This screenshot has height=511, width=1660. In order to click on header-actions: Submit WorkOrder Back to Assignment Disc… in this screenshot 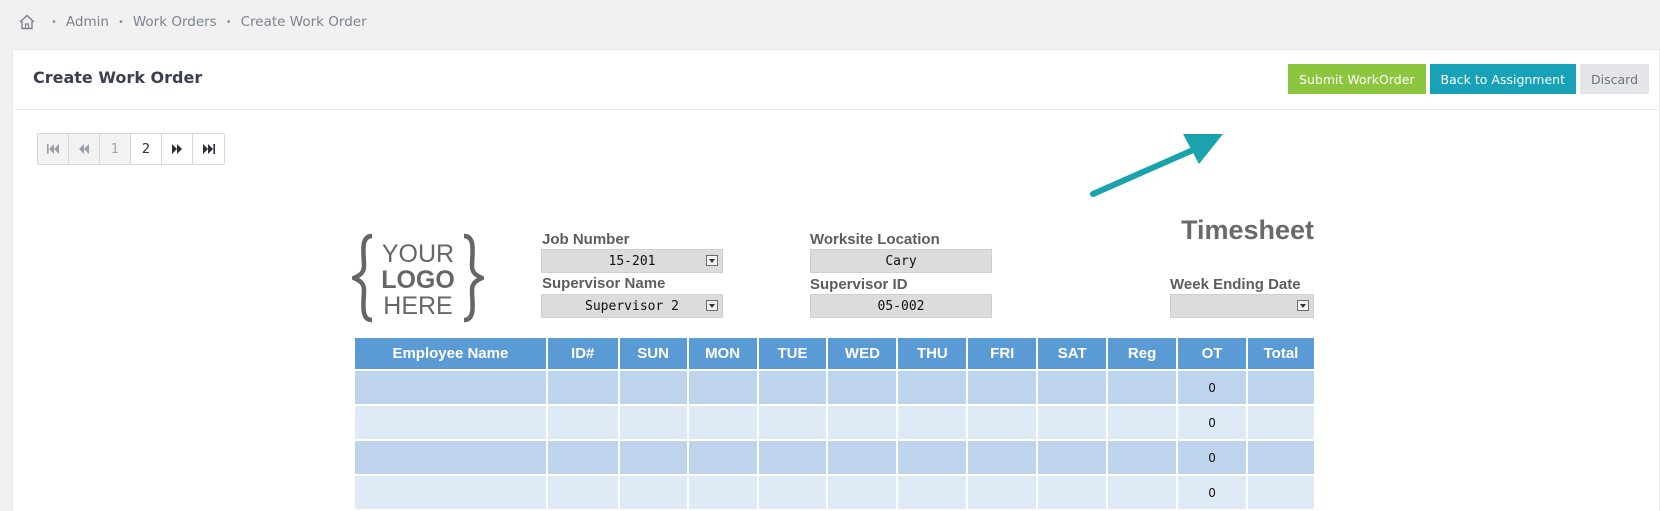, I will do `click(1468, 79)`.